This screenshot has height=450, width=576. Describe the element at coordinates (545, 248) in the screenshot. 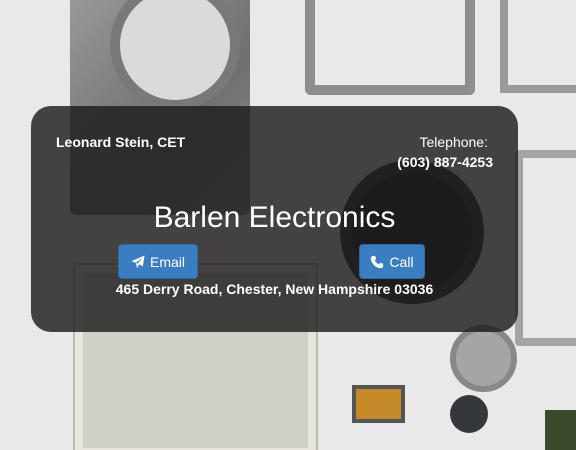

I see `metal-frame` at that location.